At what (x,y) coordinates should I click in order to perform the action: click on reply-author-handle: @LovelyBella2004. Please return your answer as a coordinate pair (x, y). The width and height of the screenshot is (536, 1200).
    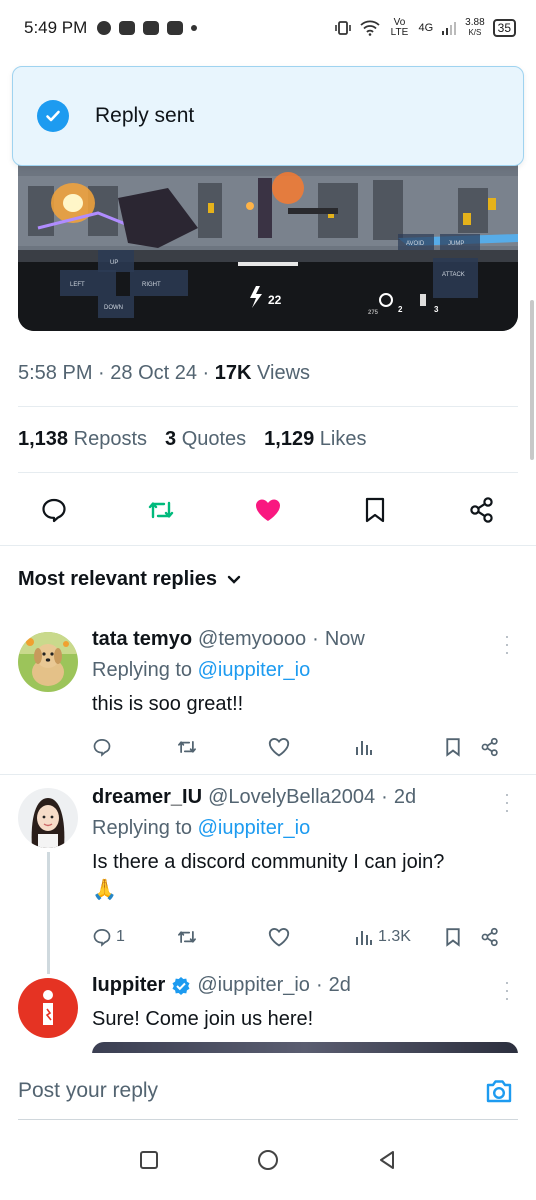
    Looking at the image, I should click on (291, 797).